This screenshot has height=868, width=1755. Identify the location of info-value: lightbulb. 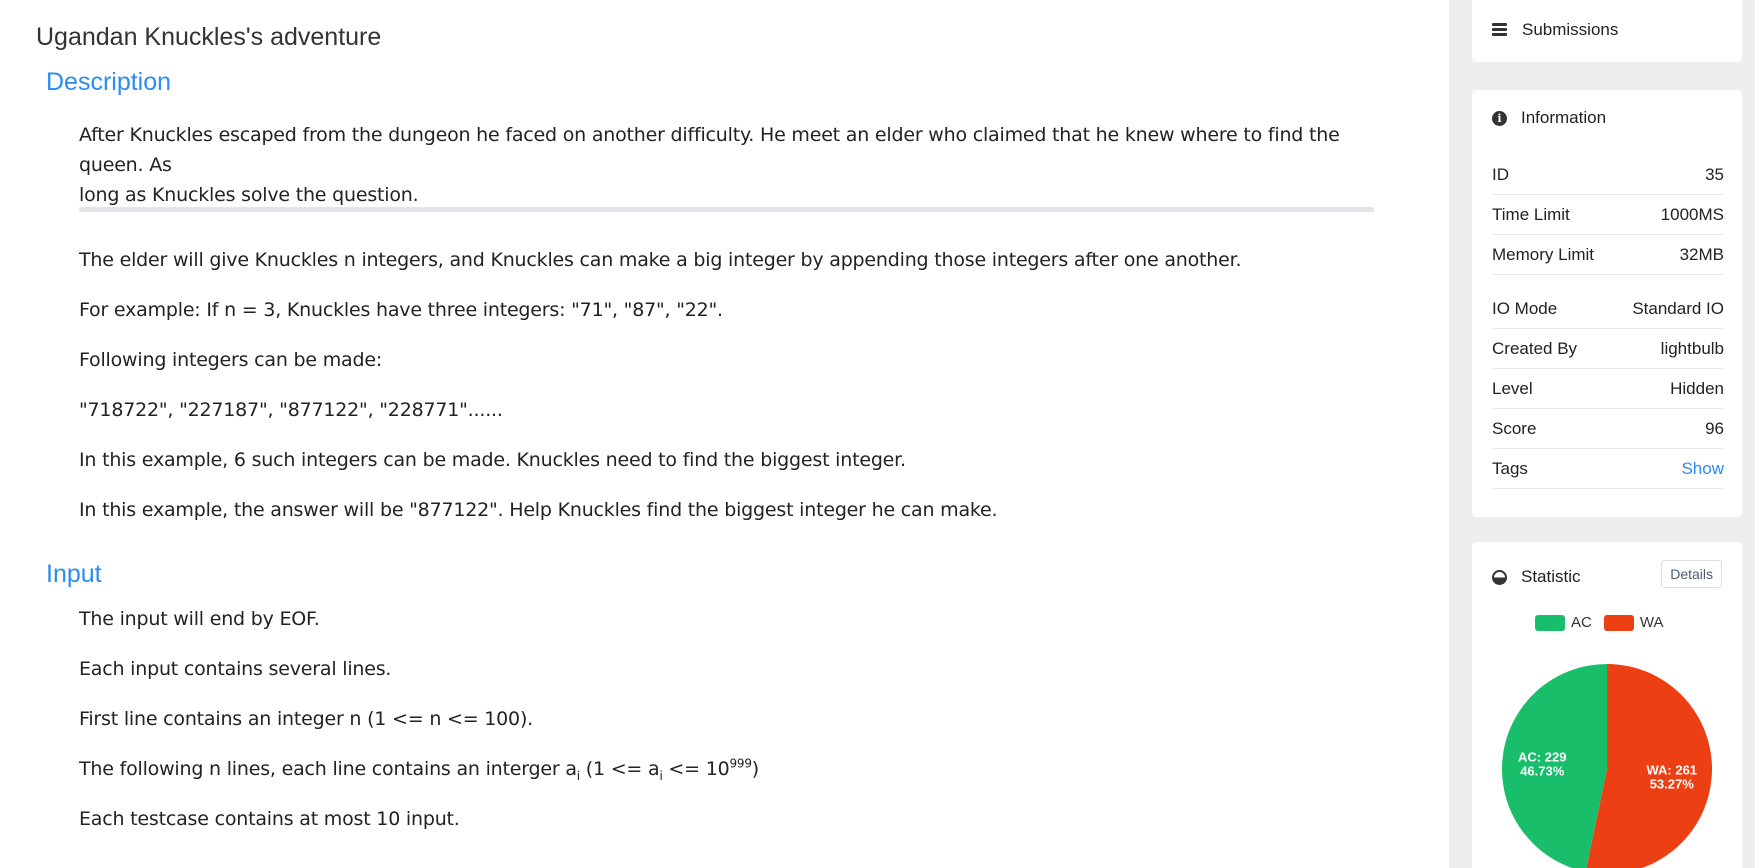
(1692, 348).